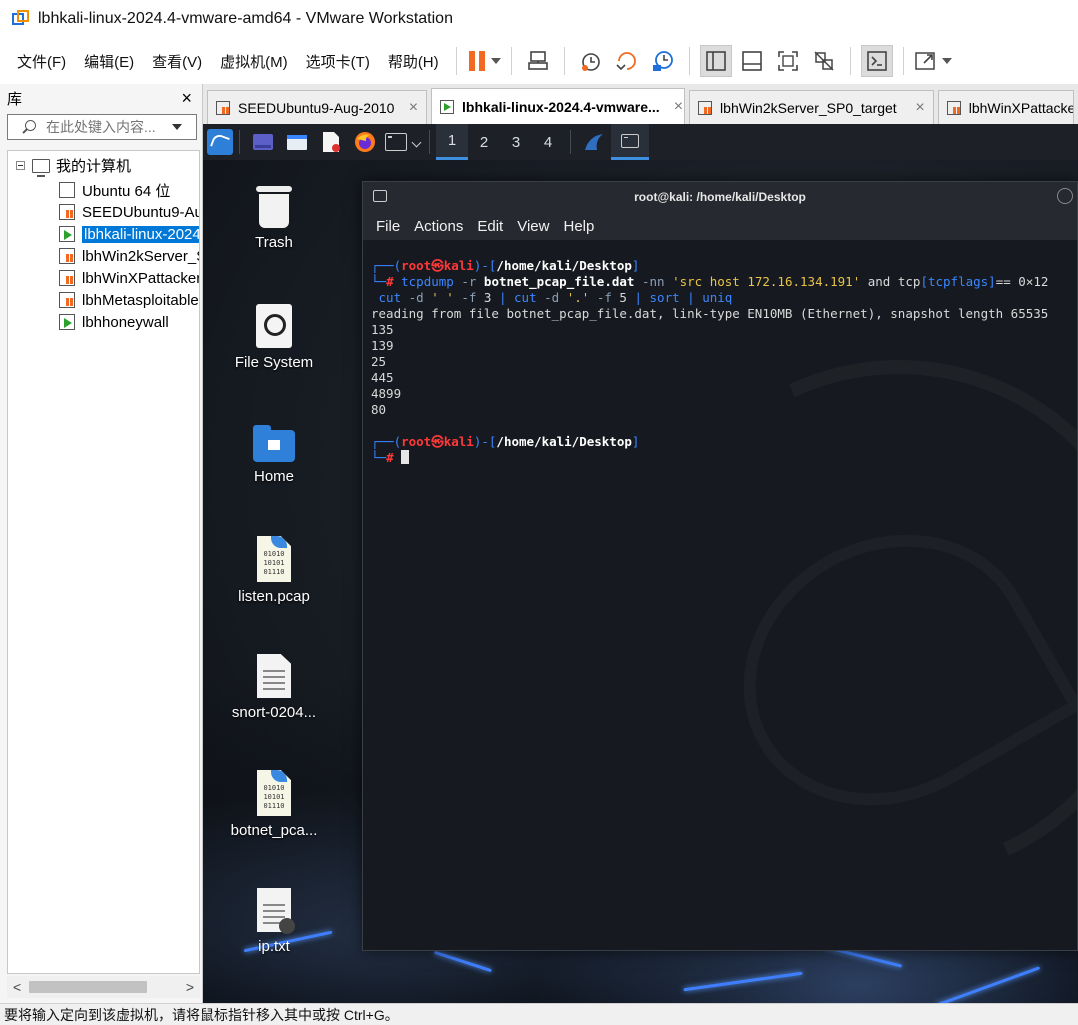  What do you see at coordinates (811, 107) in the screenshot?
I see `tab-win2kserver: lbhWin2kServer_SP0_target ×` at bounding box center [811, 107].